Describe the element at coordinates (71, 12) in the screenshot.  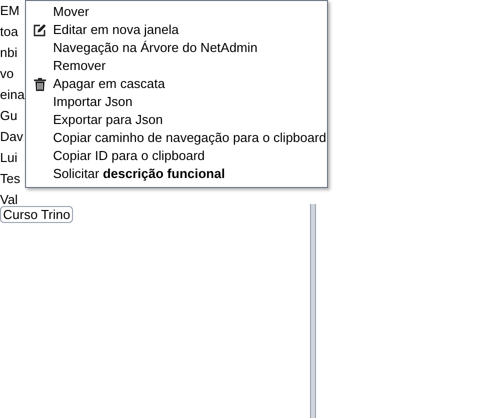
I see `menu-item: Mover` at that location.